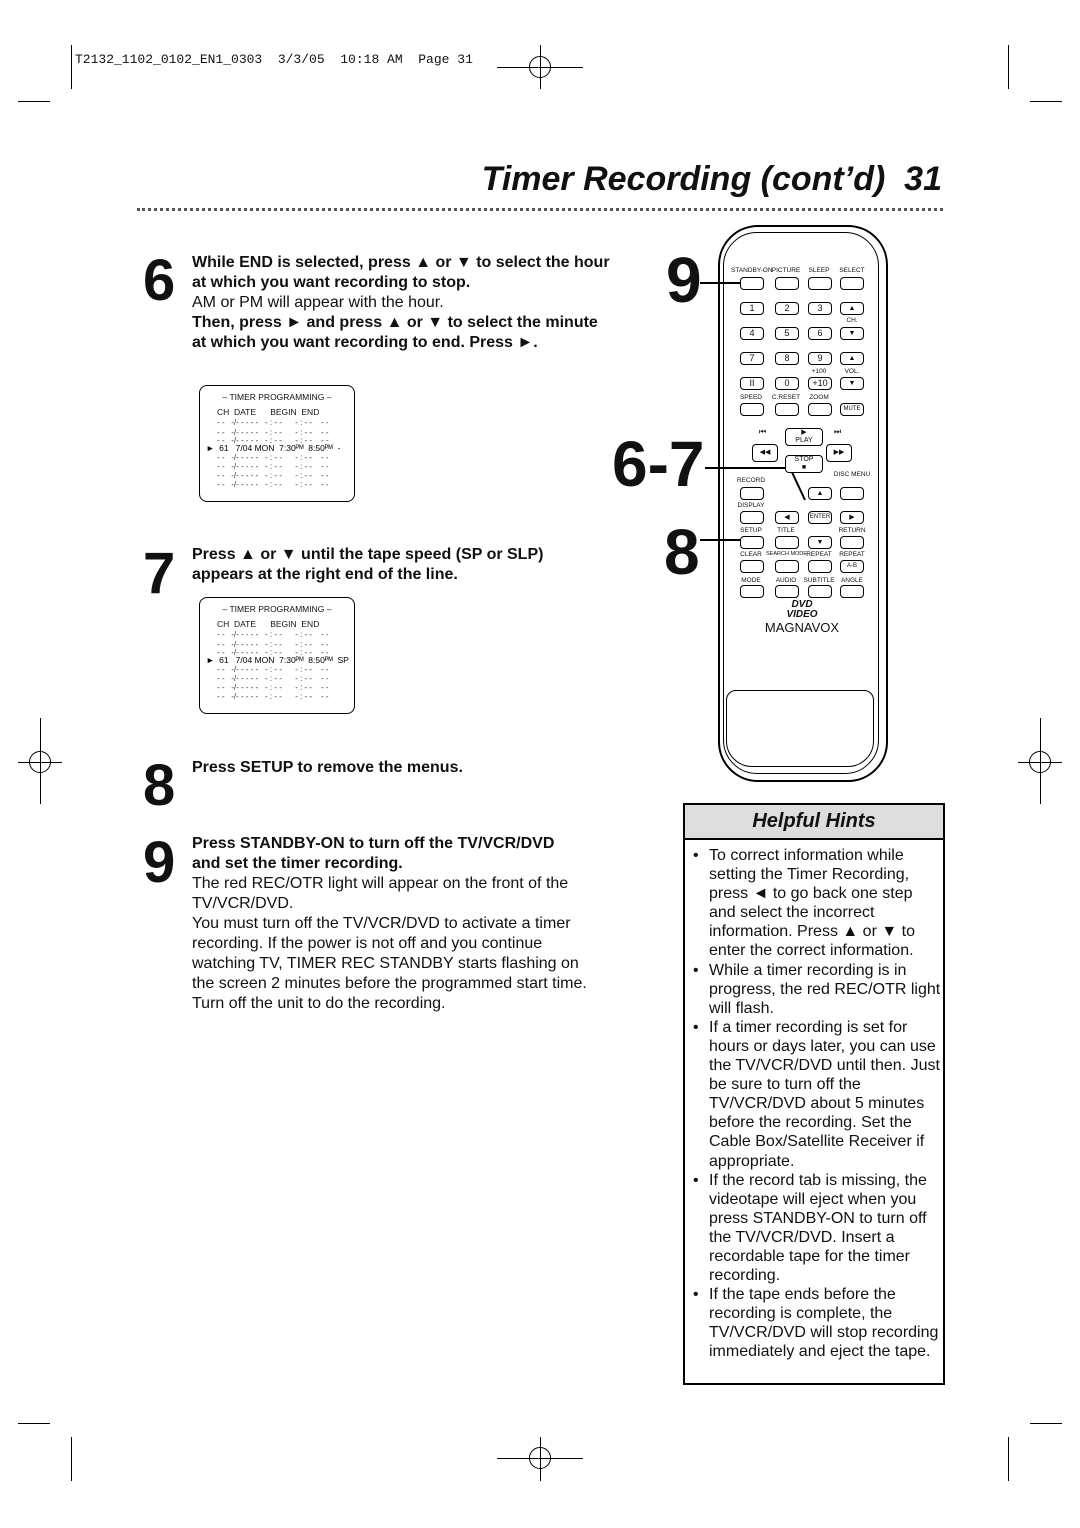  Describe the element at coordinates (752, 566) in the screenshot. I see `clear-button` at that location.